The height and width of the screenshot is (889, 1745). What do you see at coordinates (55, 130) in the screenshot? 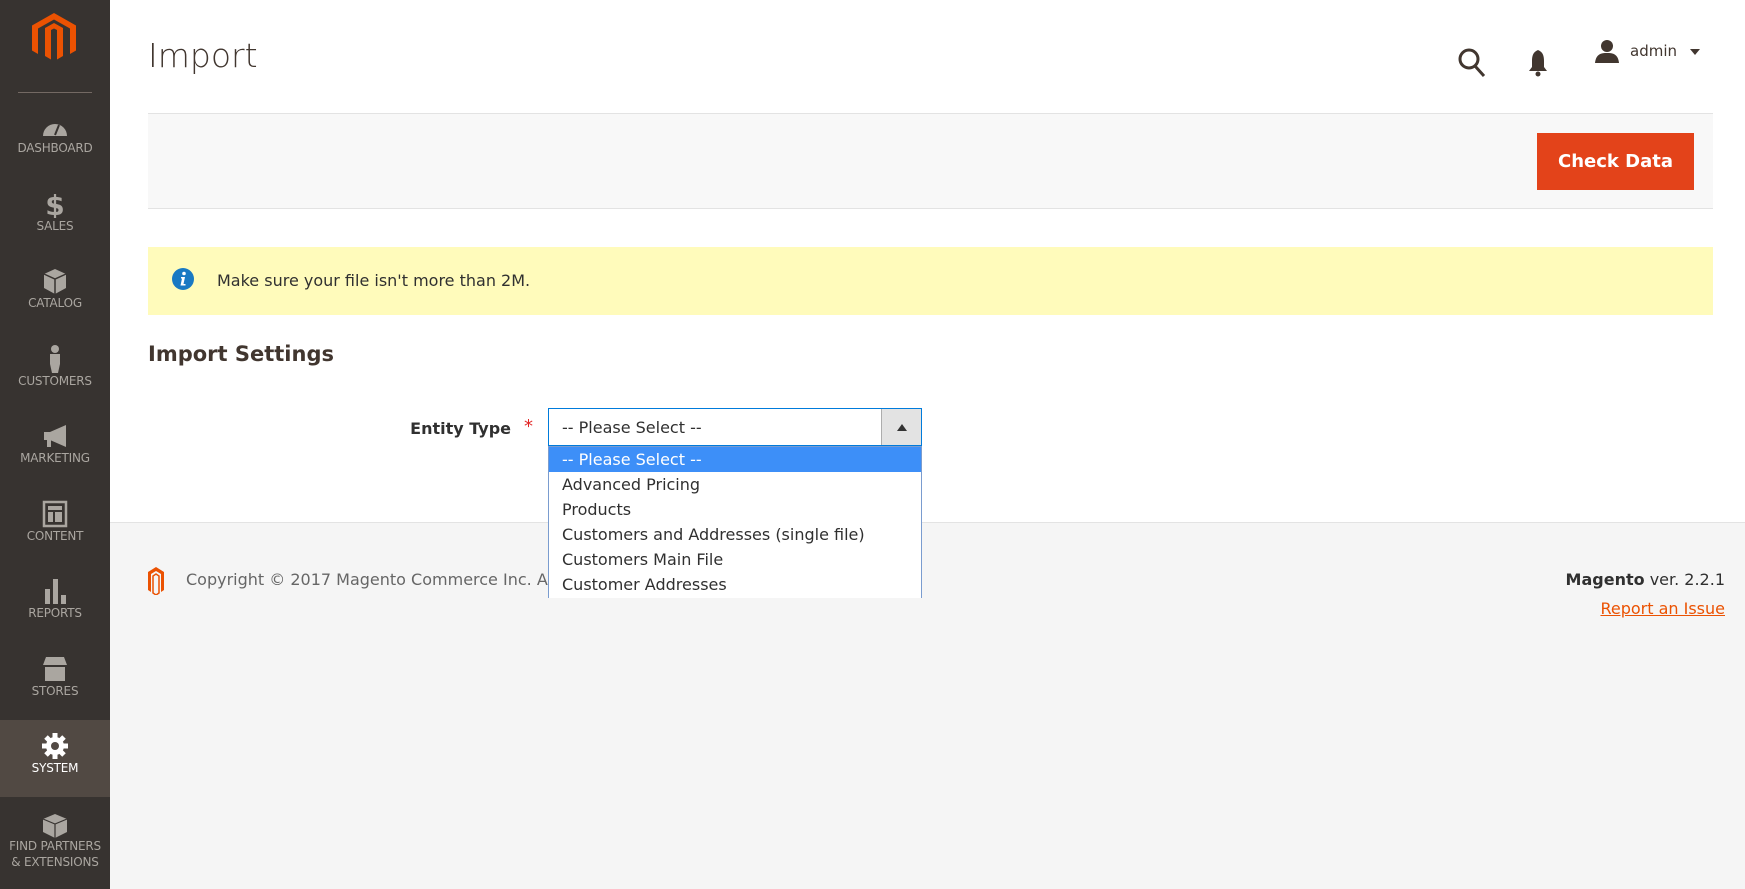
I see `dashboard-icon` at bounding box center [55, 130].